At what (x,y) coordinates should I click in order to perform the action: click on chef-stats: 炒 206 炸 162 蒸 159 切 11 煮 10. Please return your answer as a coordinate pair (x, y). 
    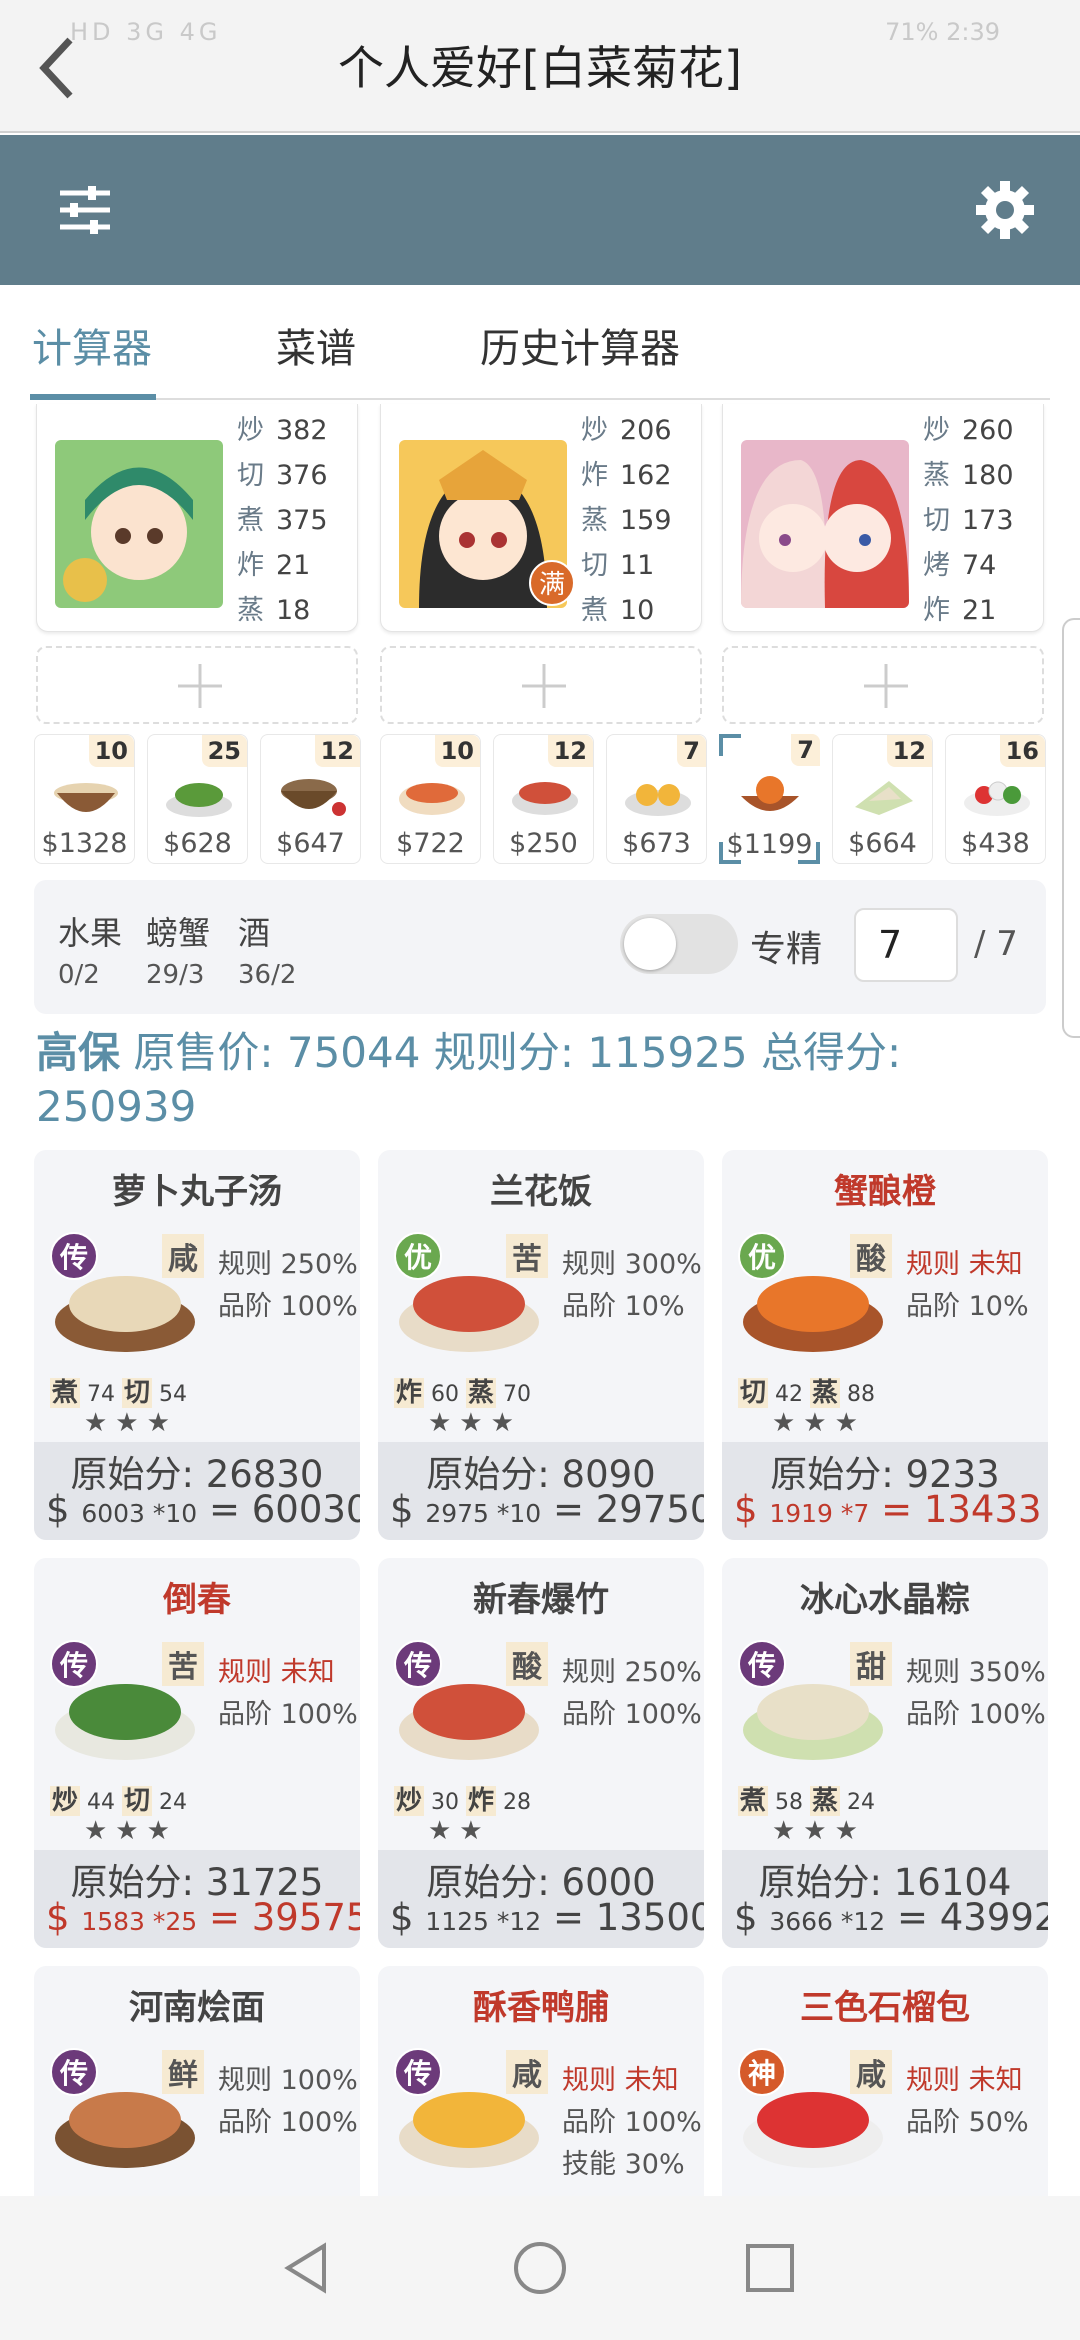
    Looking at the image, I should click on (626, 520).